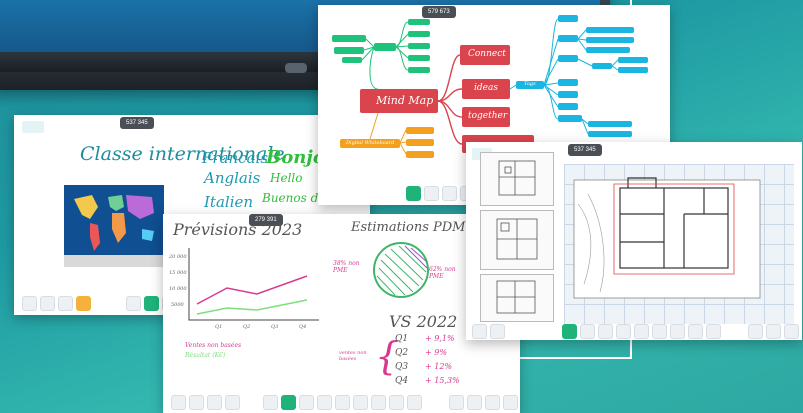 This screenshot has height=413, width=803. I want to click on pie-right-label: 62% non PME, so click(442, 273).